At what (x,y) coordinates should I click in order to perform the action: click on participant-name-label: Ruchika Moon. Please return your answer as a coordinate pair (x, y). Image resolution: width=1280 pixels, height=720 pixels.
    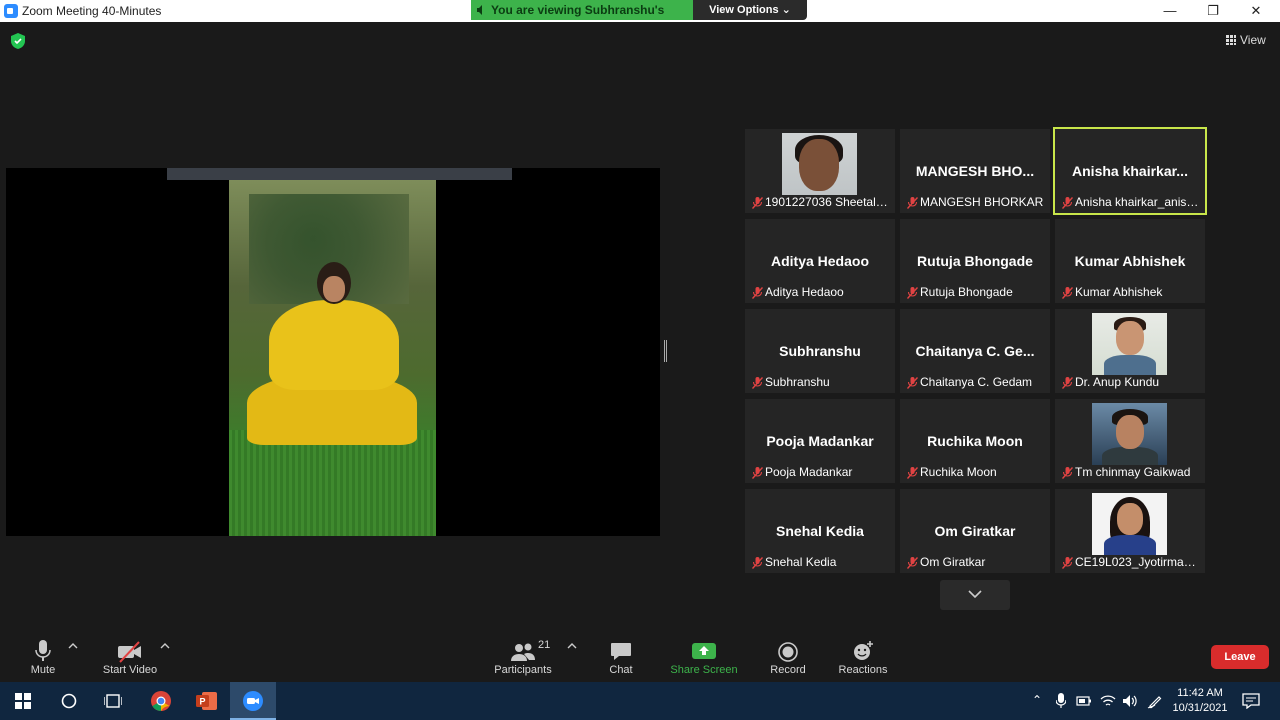
    Looking at the image, I should click on (951, 472).